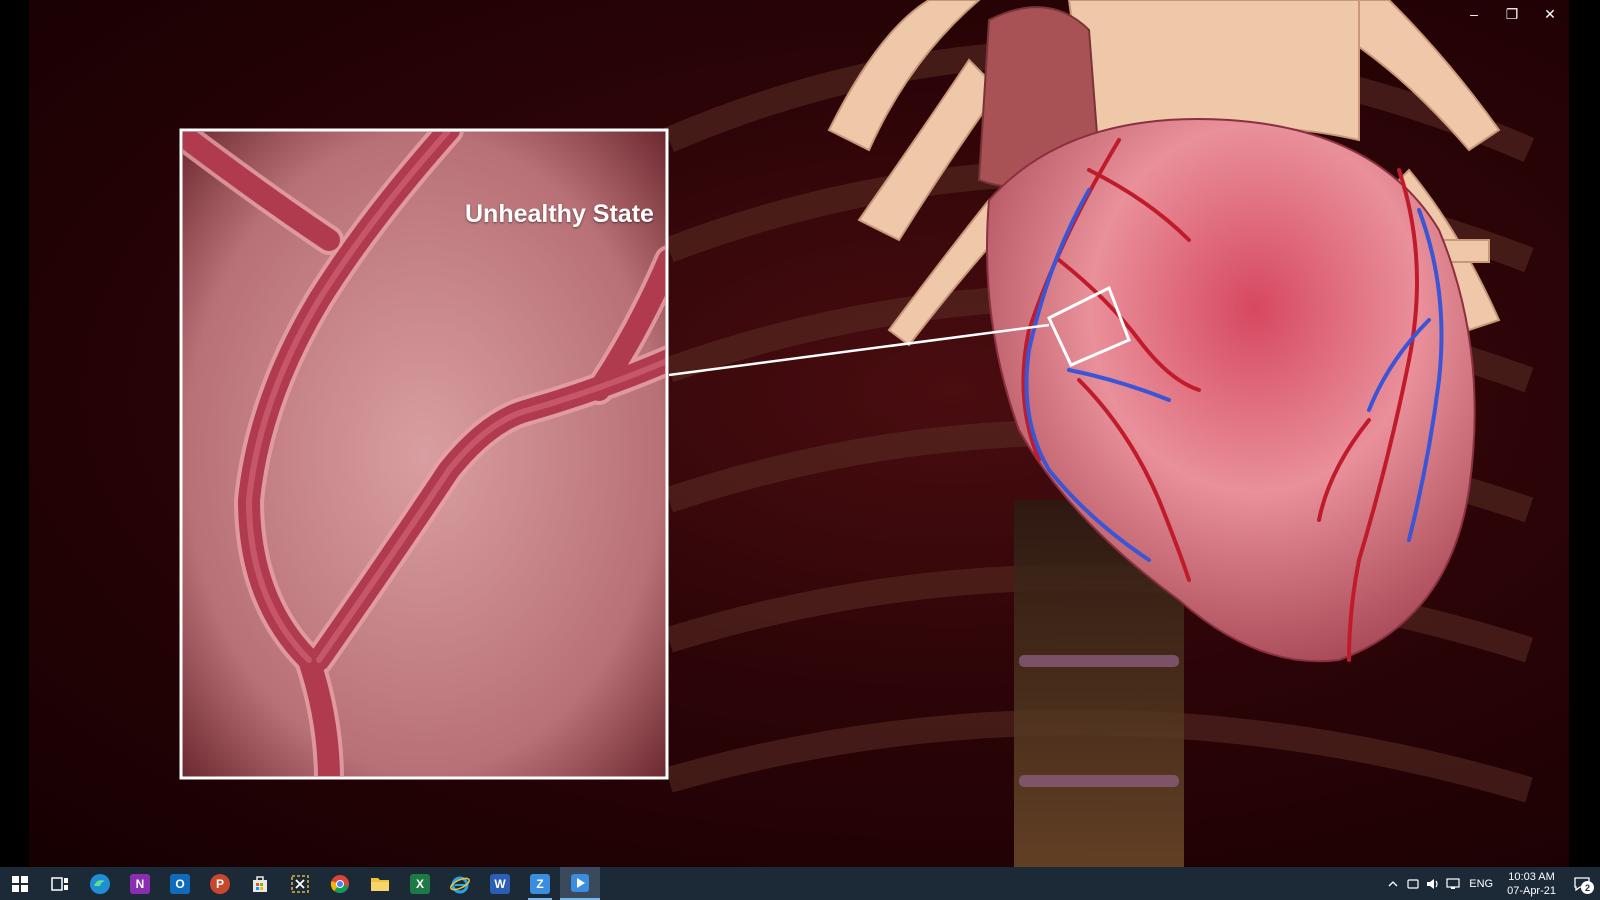  I want to click on media-player-icon, so click(580, 882).